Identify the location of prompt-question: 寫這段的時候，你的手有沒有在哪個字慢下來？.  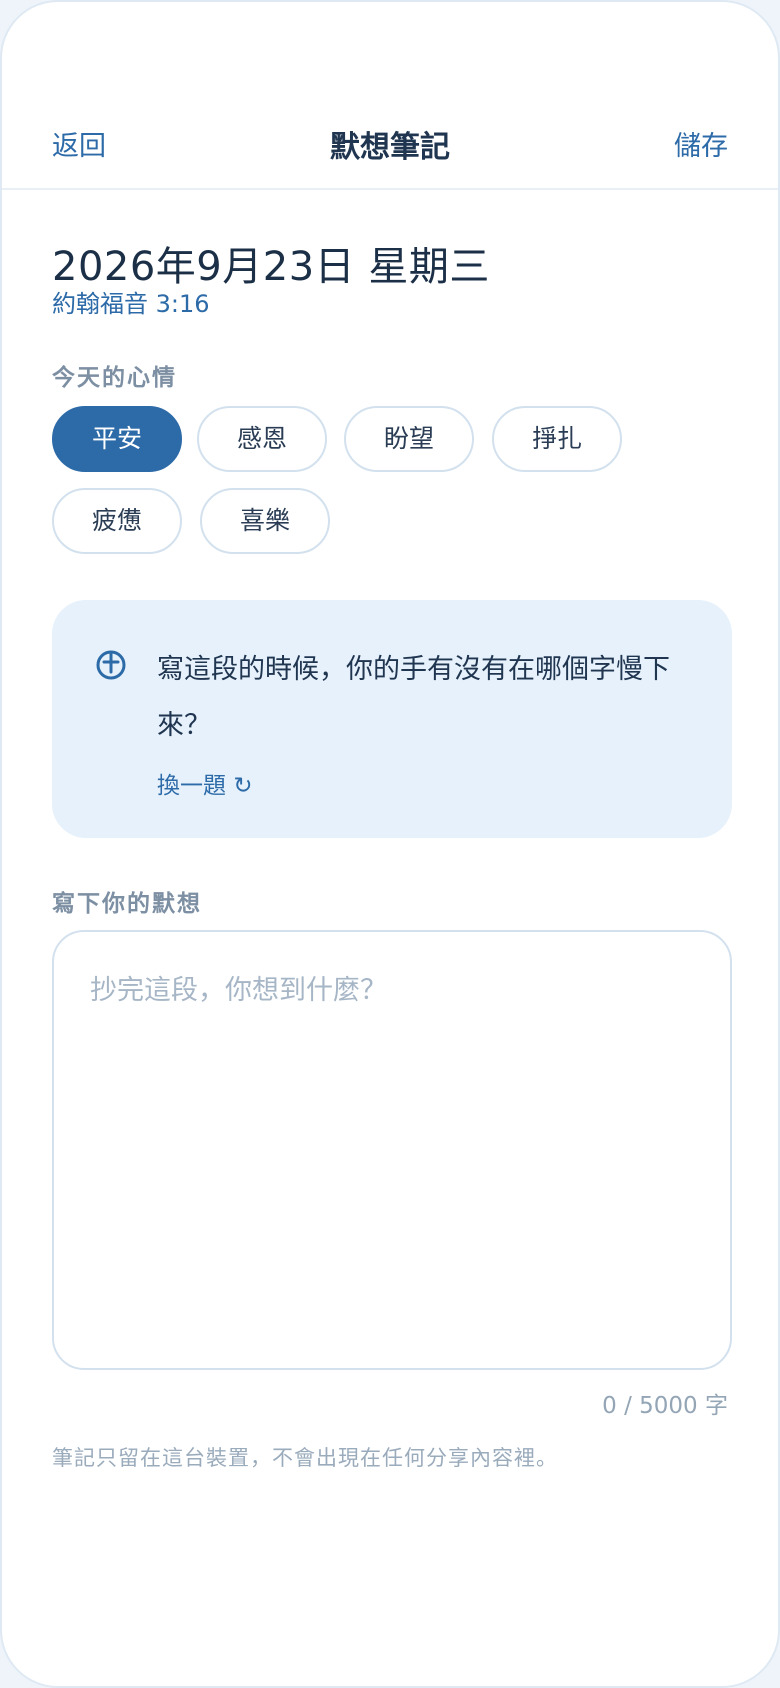
(413, 697).